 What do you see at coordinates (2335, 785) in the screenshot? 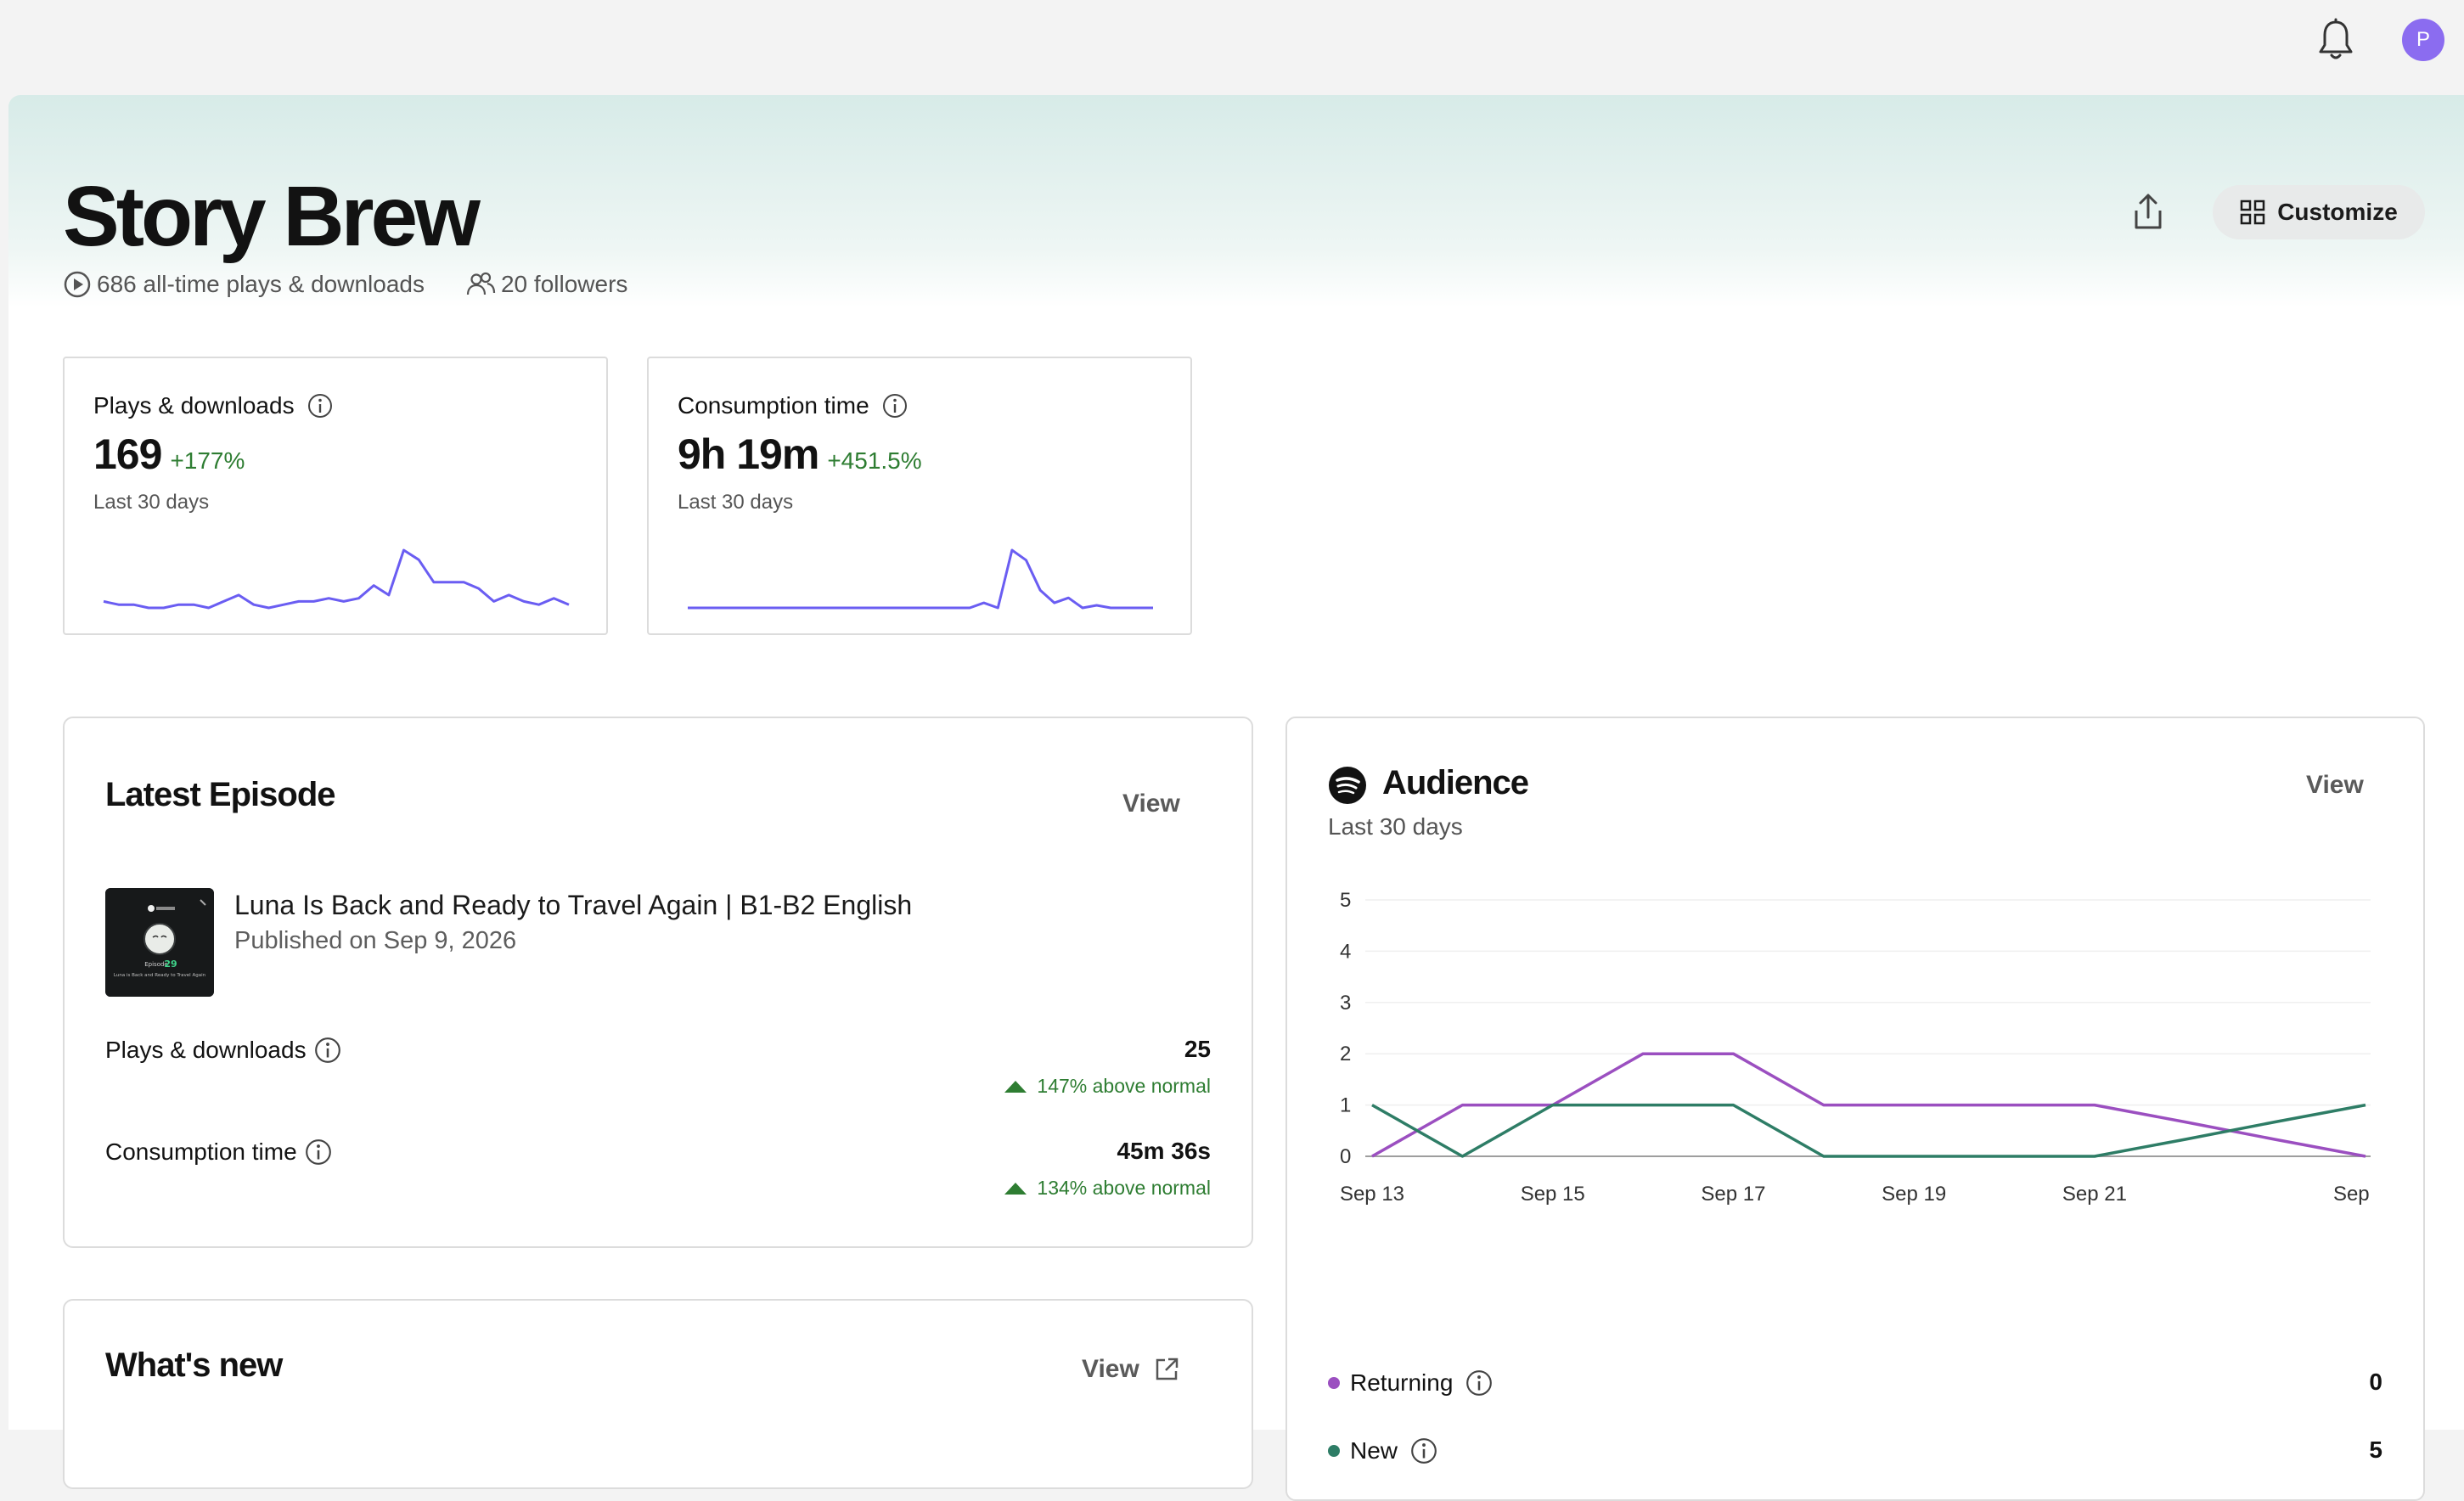
I see `audience-view-link: View` at bounding box center [2335, 785].